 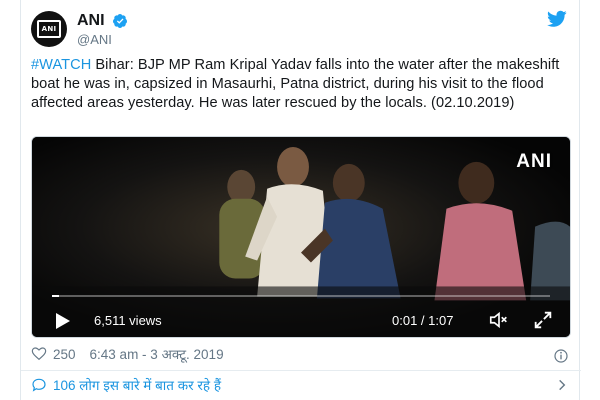 What do you see at coordinates (91, 21) in the screenshot?
I see `display-name: ANI` at bounding box center [91, 21].